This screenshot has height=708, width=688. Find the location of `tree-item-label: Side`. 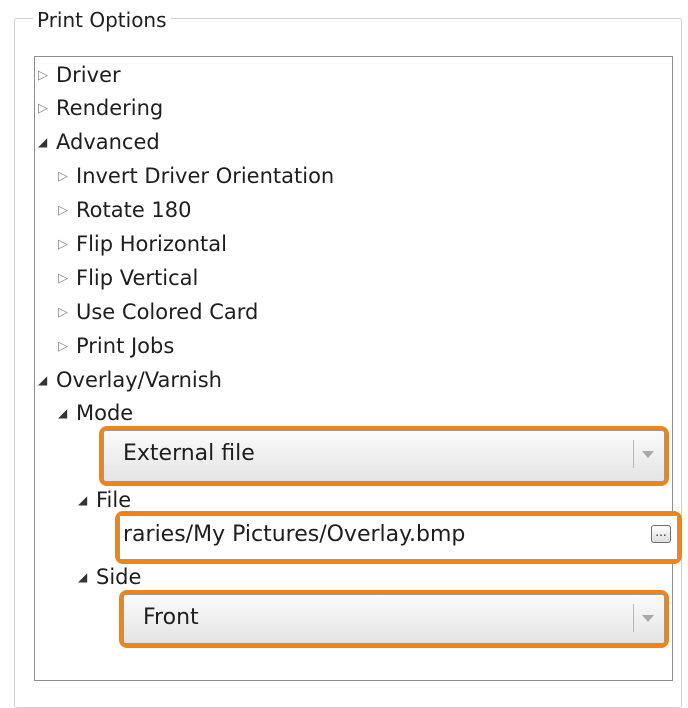

tree-item-label: Side is located at coordinates (119, 577).